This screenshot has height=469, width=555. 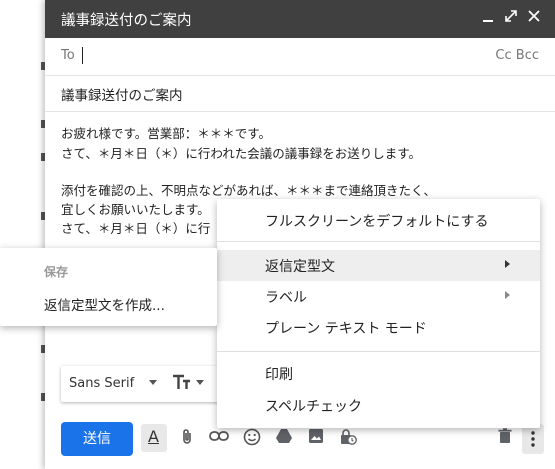 I want to click on text-caret, so click(x=82, y=55).